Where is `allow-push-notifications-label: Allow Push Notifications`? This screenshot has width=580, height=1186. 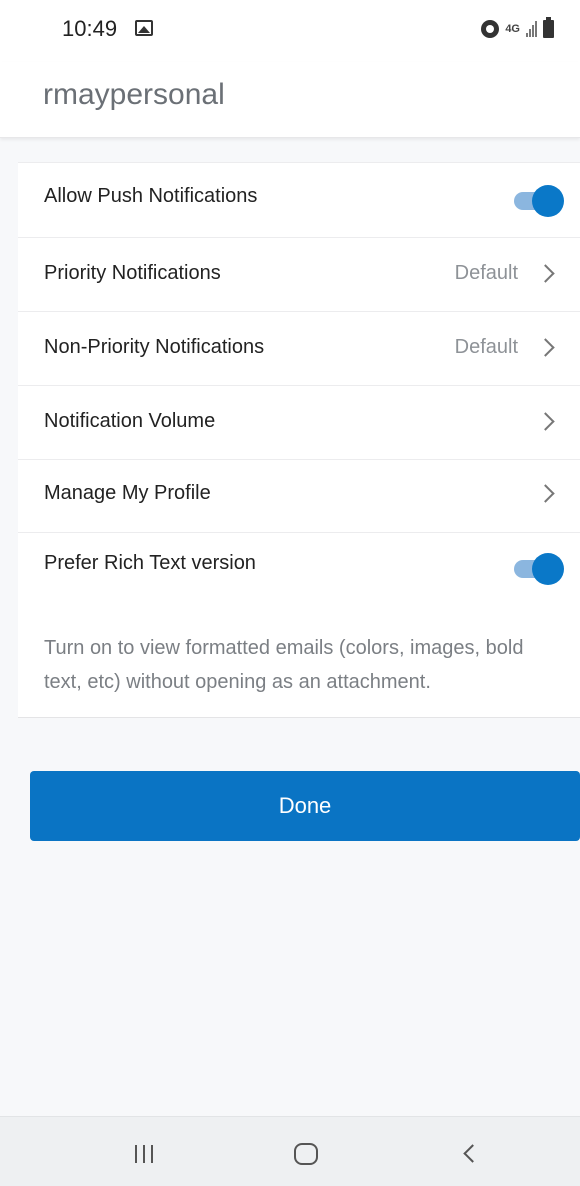
allow-push-notifications-label: Allow Push Notifications is located at coordinates (151, 196).